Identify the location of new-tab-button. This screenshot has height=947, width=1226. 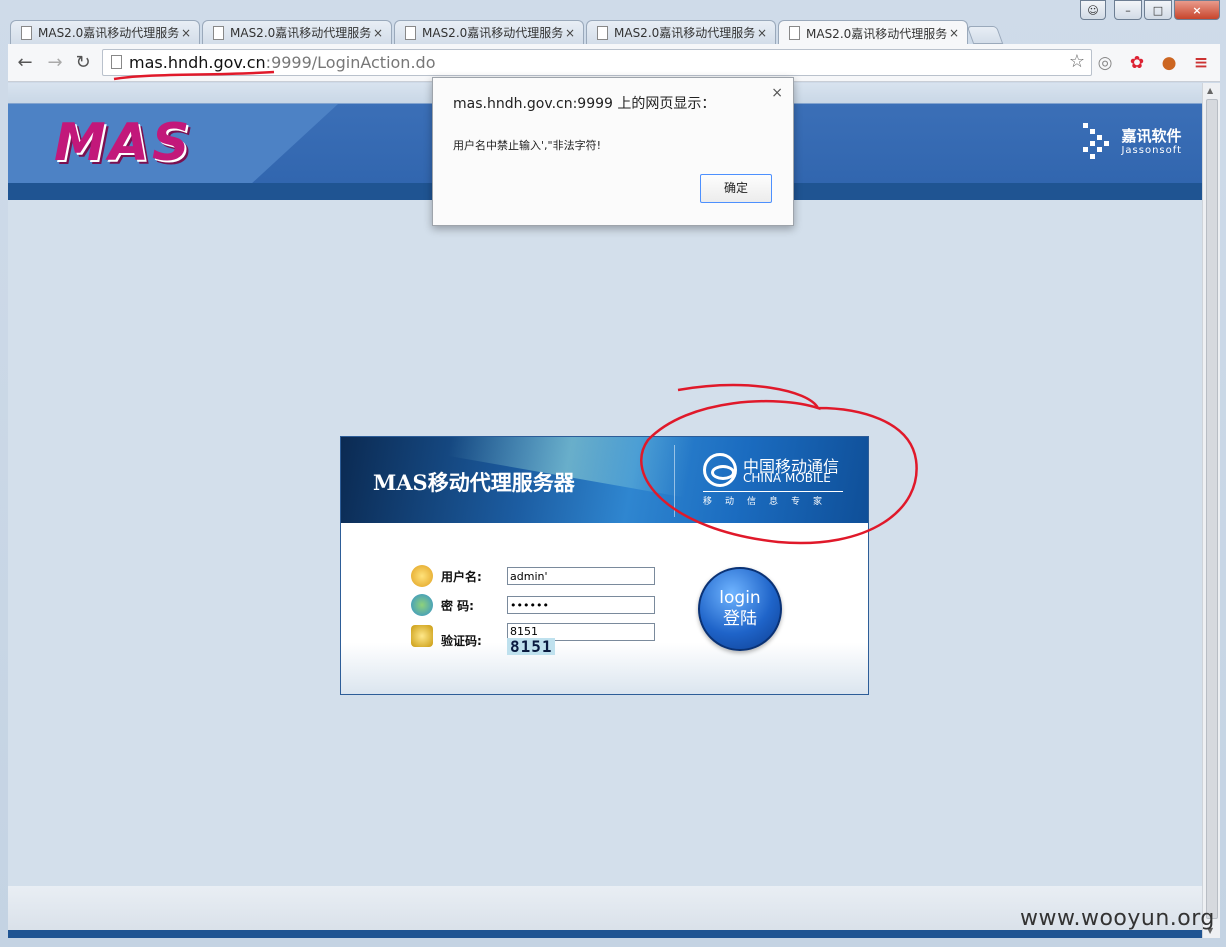
(985, 35).